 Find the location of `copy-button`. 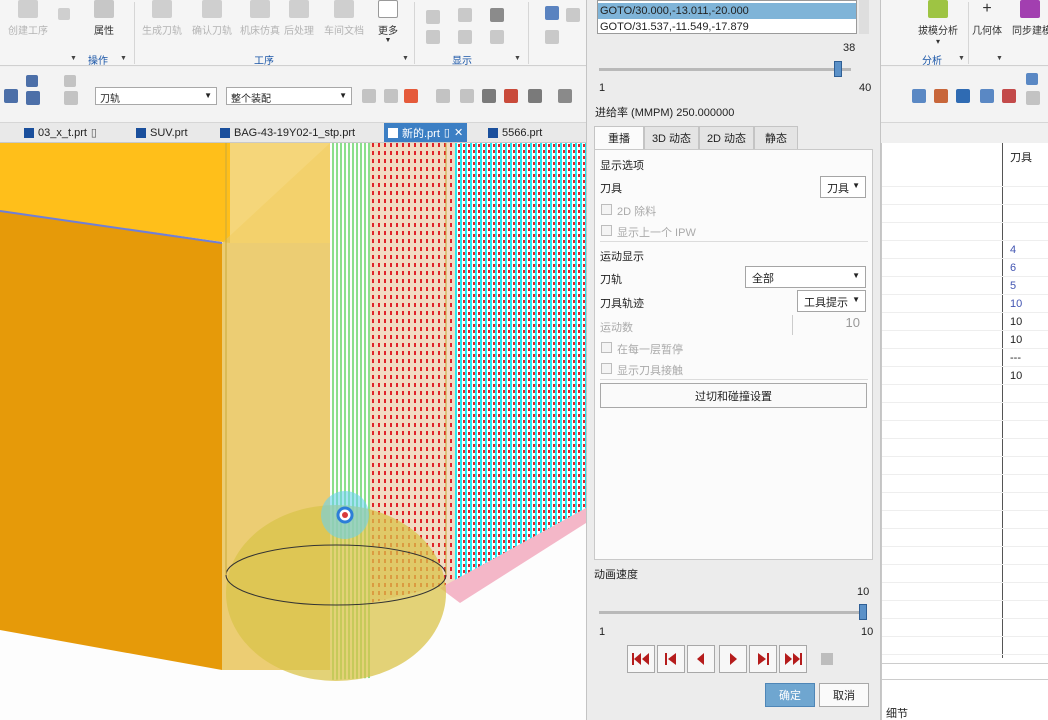

copy-button is located at coordinates (64, 16).